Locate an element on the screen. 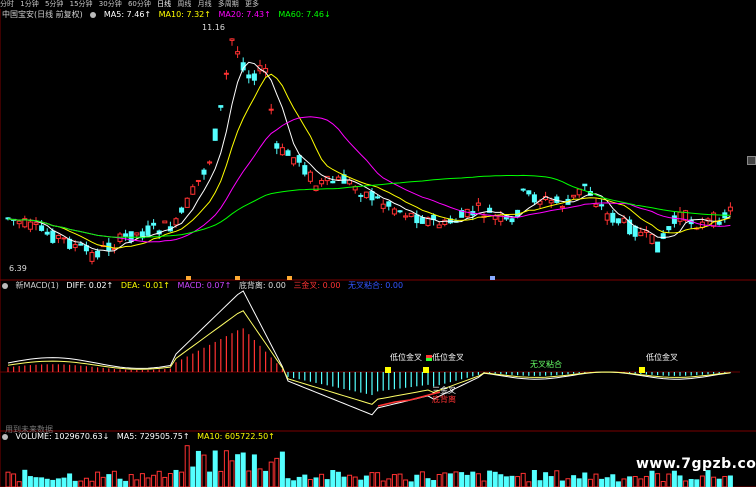 Image resolution: width=756 pixels, height=487 pixels. macd-signal-label: 无叉粘合 is located at coordinates (546, 364).